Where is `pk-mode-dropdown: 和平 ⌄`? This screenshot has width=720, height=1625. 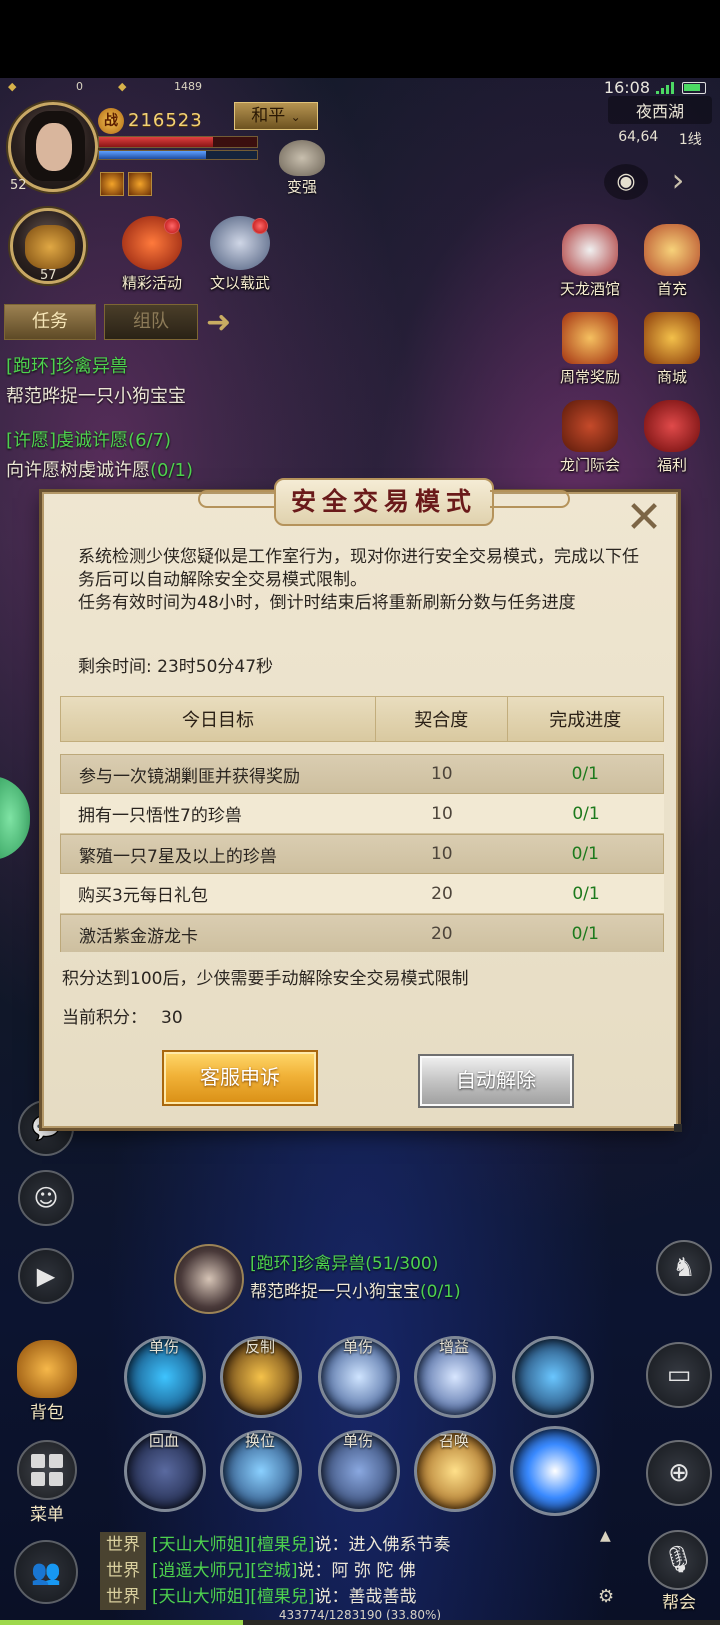 pk-mode-dropdown: 和平 ⌄ is located at coordinates (276, 116).